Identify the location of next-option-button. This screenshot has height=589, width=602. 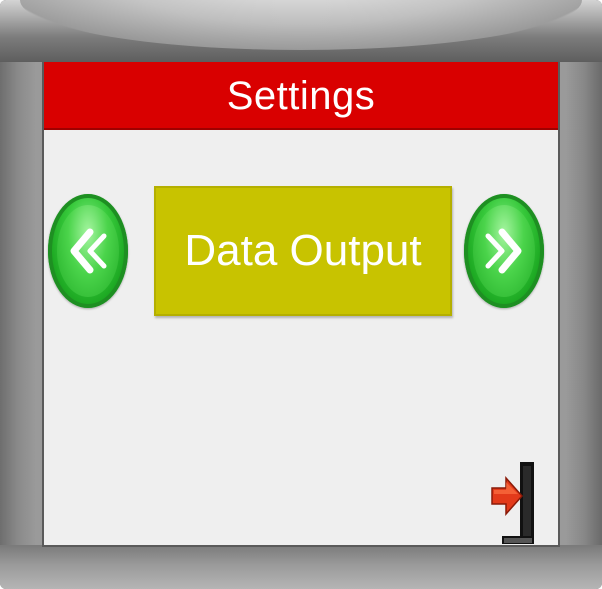
(504, 251).